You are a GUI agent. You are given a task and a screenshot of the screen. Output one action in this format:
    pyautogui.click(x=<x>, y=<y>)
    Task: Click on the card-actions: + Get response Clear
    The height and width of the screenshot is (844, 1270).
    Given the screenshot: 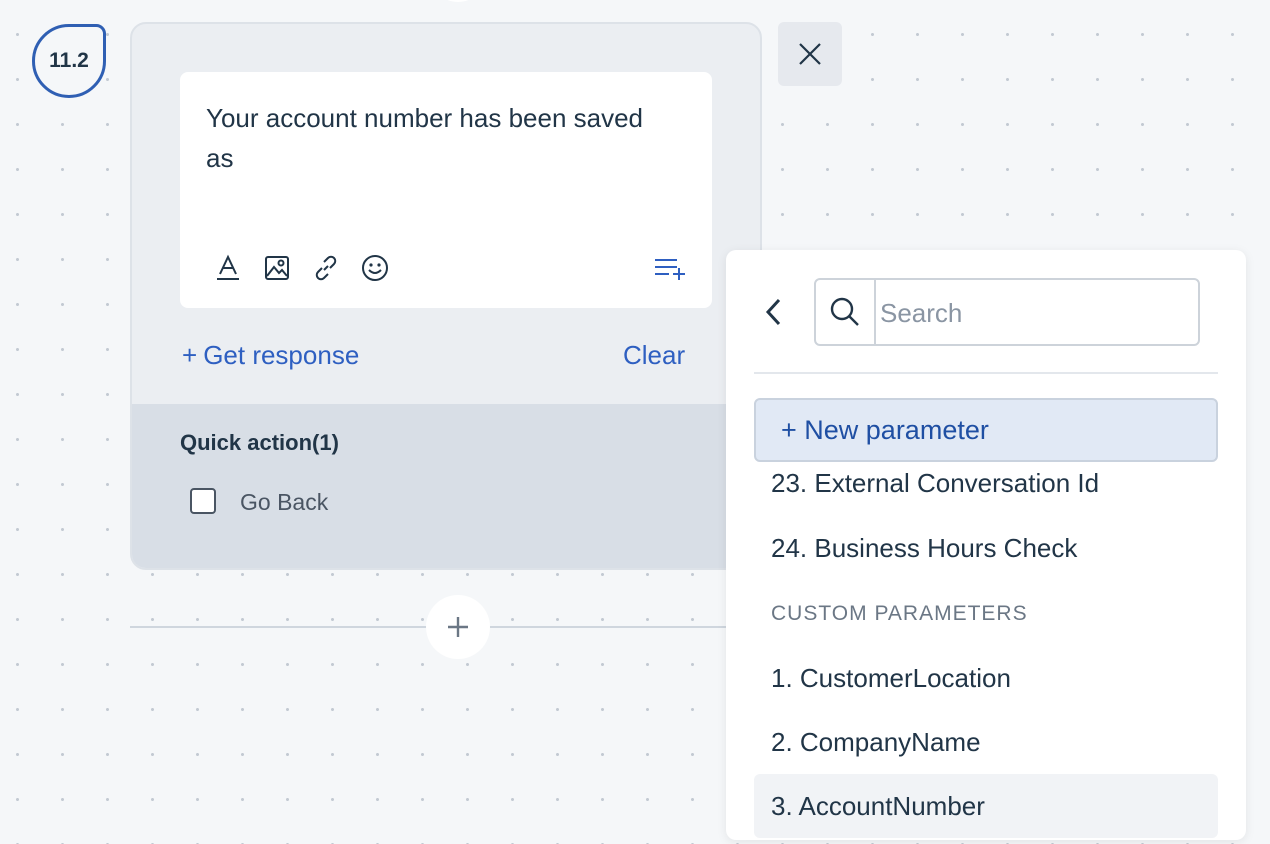 What is the action you would take?
    pyautogui.click(x=446, y=355)
    